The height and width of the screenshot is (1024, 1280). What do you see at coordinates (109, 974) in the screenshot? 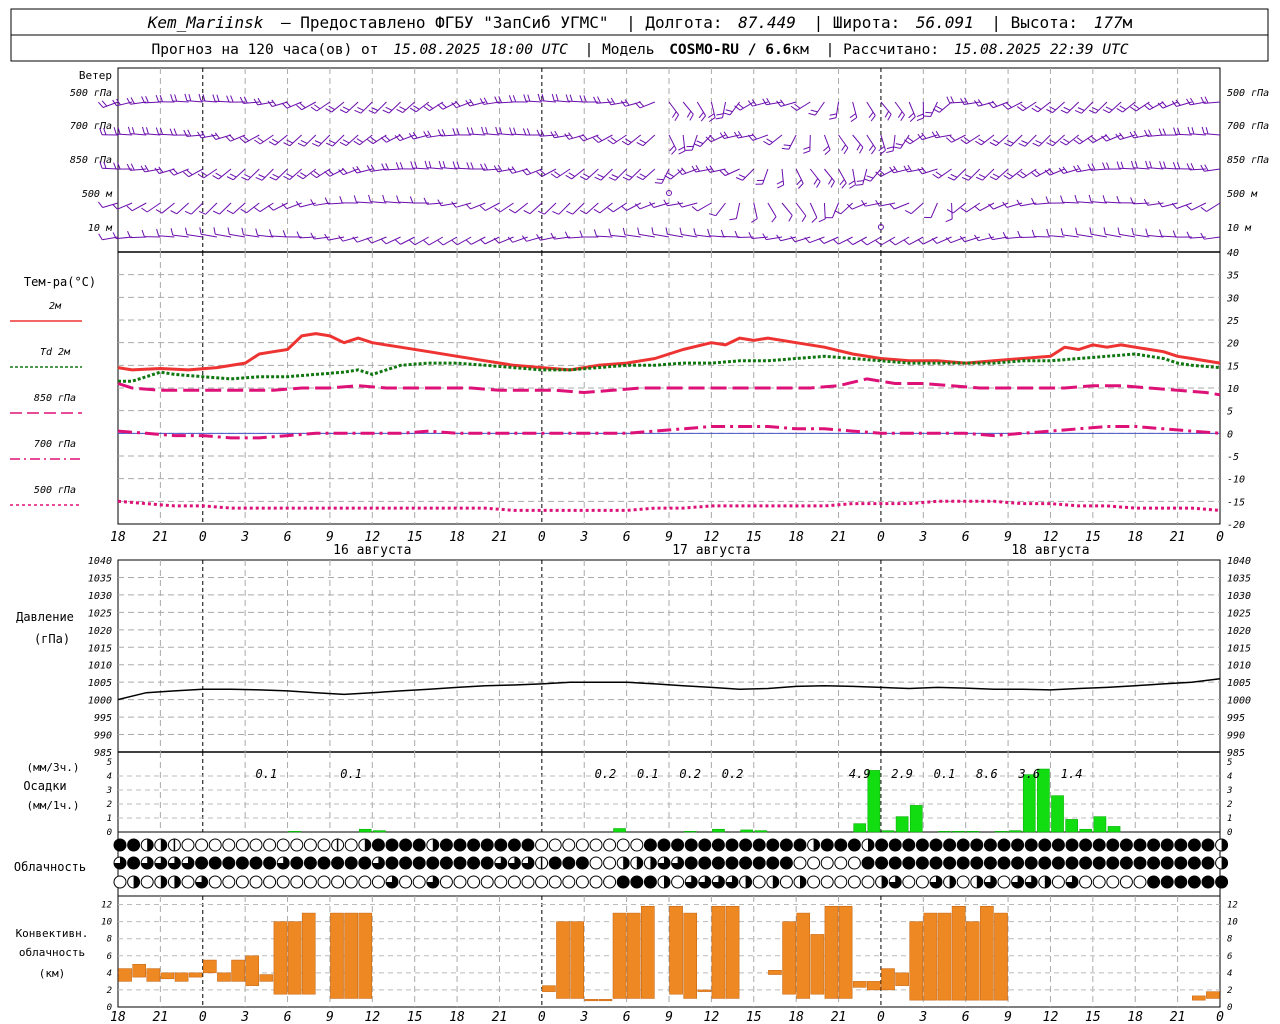
I see `convective-tick-left: 4` at bounding box center [109, 974].